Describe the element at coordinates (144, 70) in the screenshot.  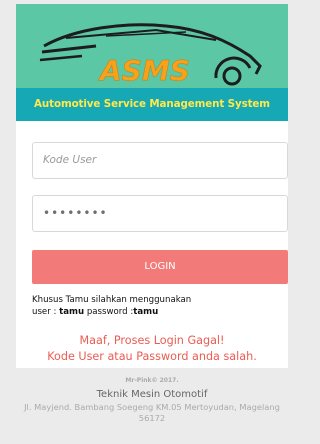
I see `logo-text: ASMS` at that location.